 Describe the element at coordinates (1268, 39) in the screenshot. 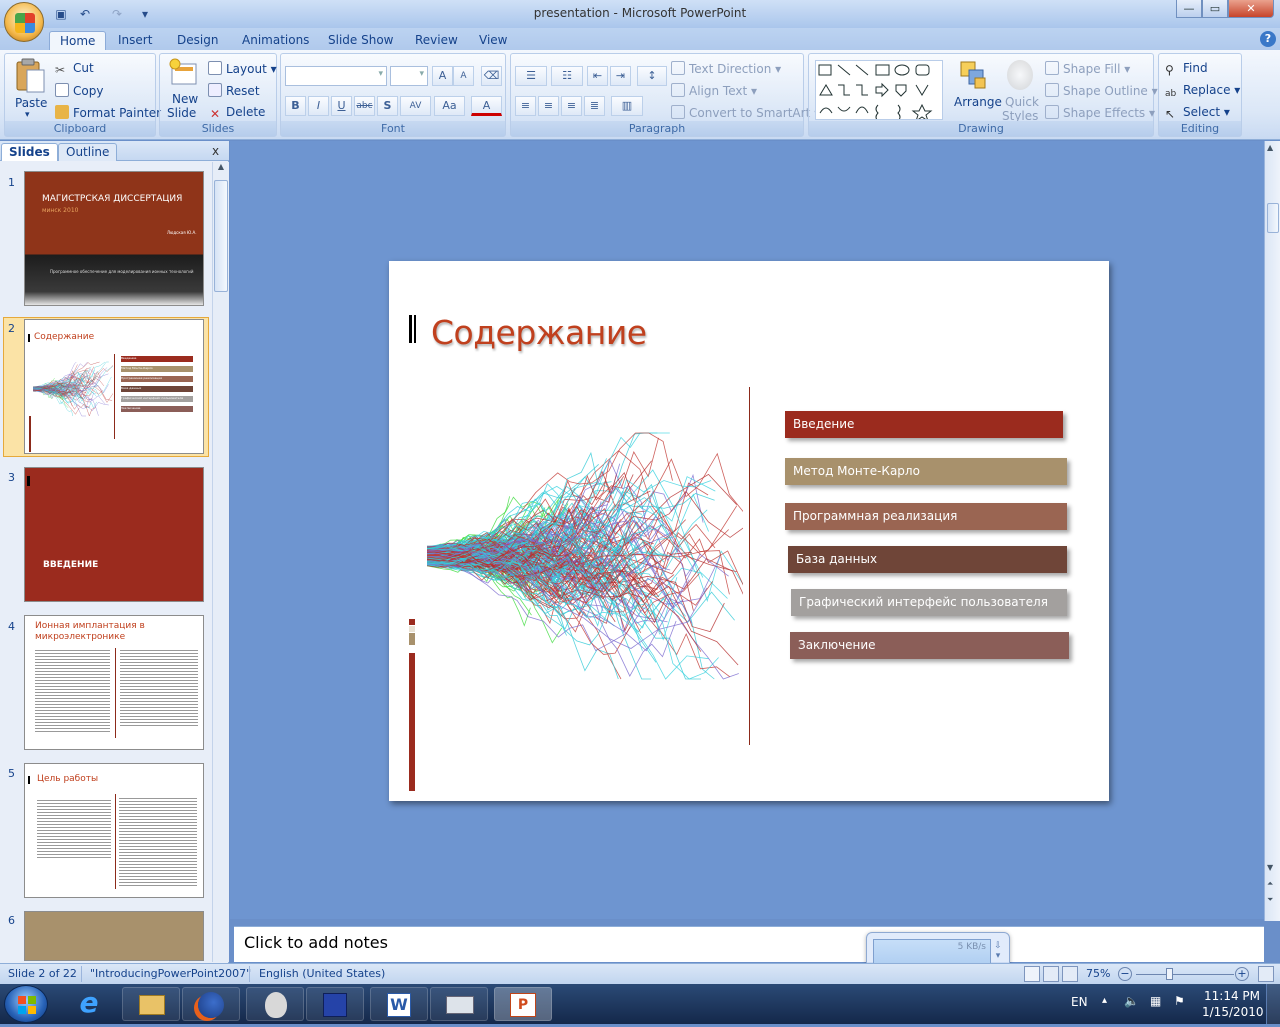

I see `help-icon: ?` at that location.